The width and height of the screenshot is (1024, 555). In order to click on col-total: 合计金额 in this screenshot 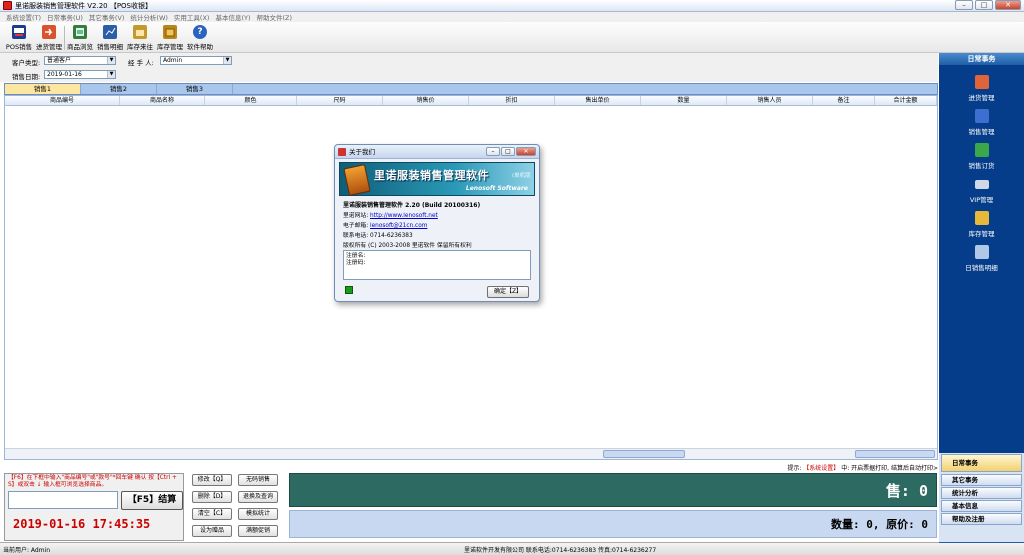, I will do `click(906, 100)`.